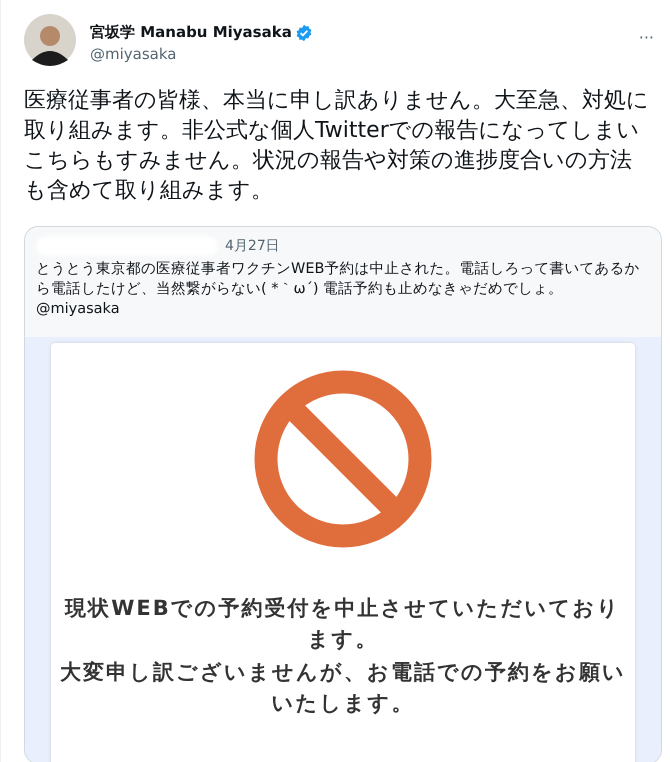 Image resolution: width=670 pixels, height=762 pixels. What do you see at coordinates (646, 30) in the screenshot?
I see `more-menu-button: ···` at bounding box center [646, 30].